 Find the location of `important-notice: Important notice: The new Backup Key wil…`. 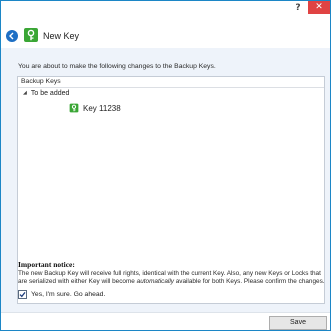

important-notice: Important notice: The new Backup Key wil… is located at coordinates (174, 273).